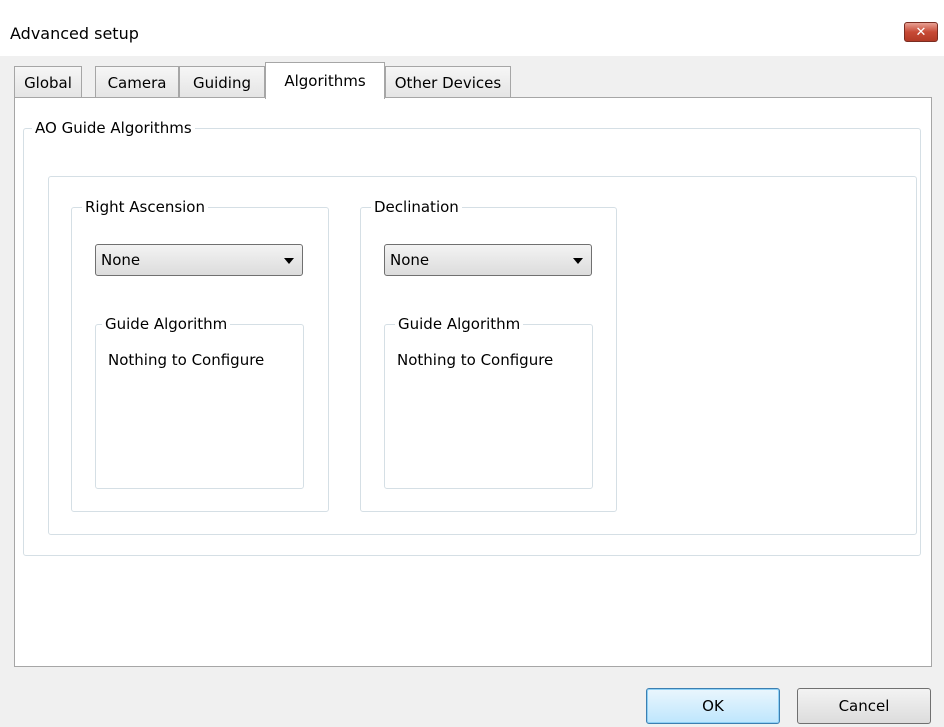 This screenshot has width=944, height=727. What do you see at coordinates (199, 401) in the screenshot?
I see `right-ascension-guide-algorithm-group: Guide Algorithm Nothing to Configure` at bounding box center [199, 401].